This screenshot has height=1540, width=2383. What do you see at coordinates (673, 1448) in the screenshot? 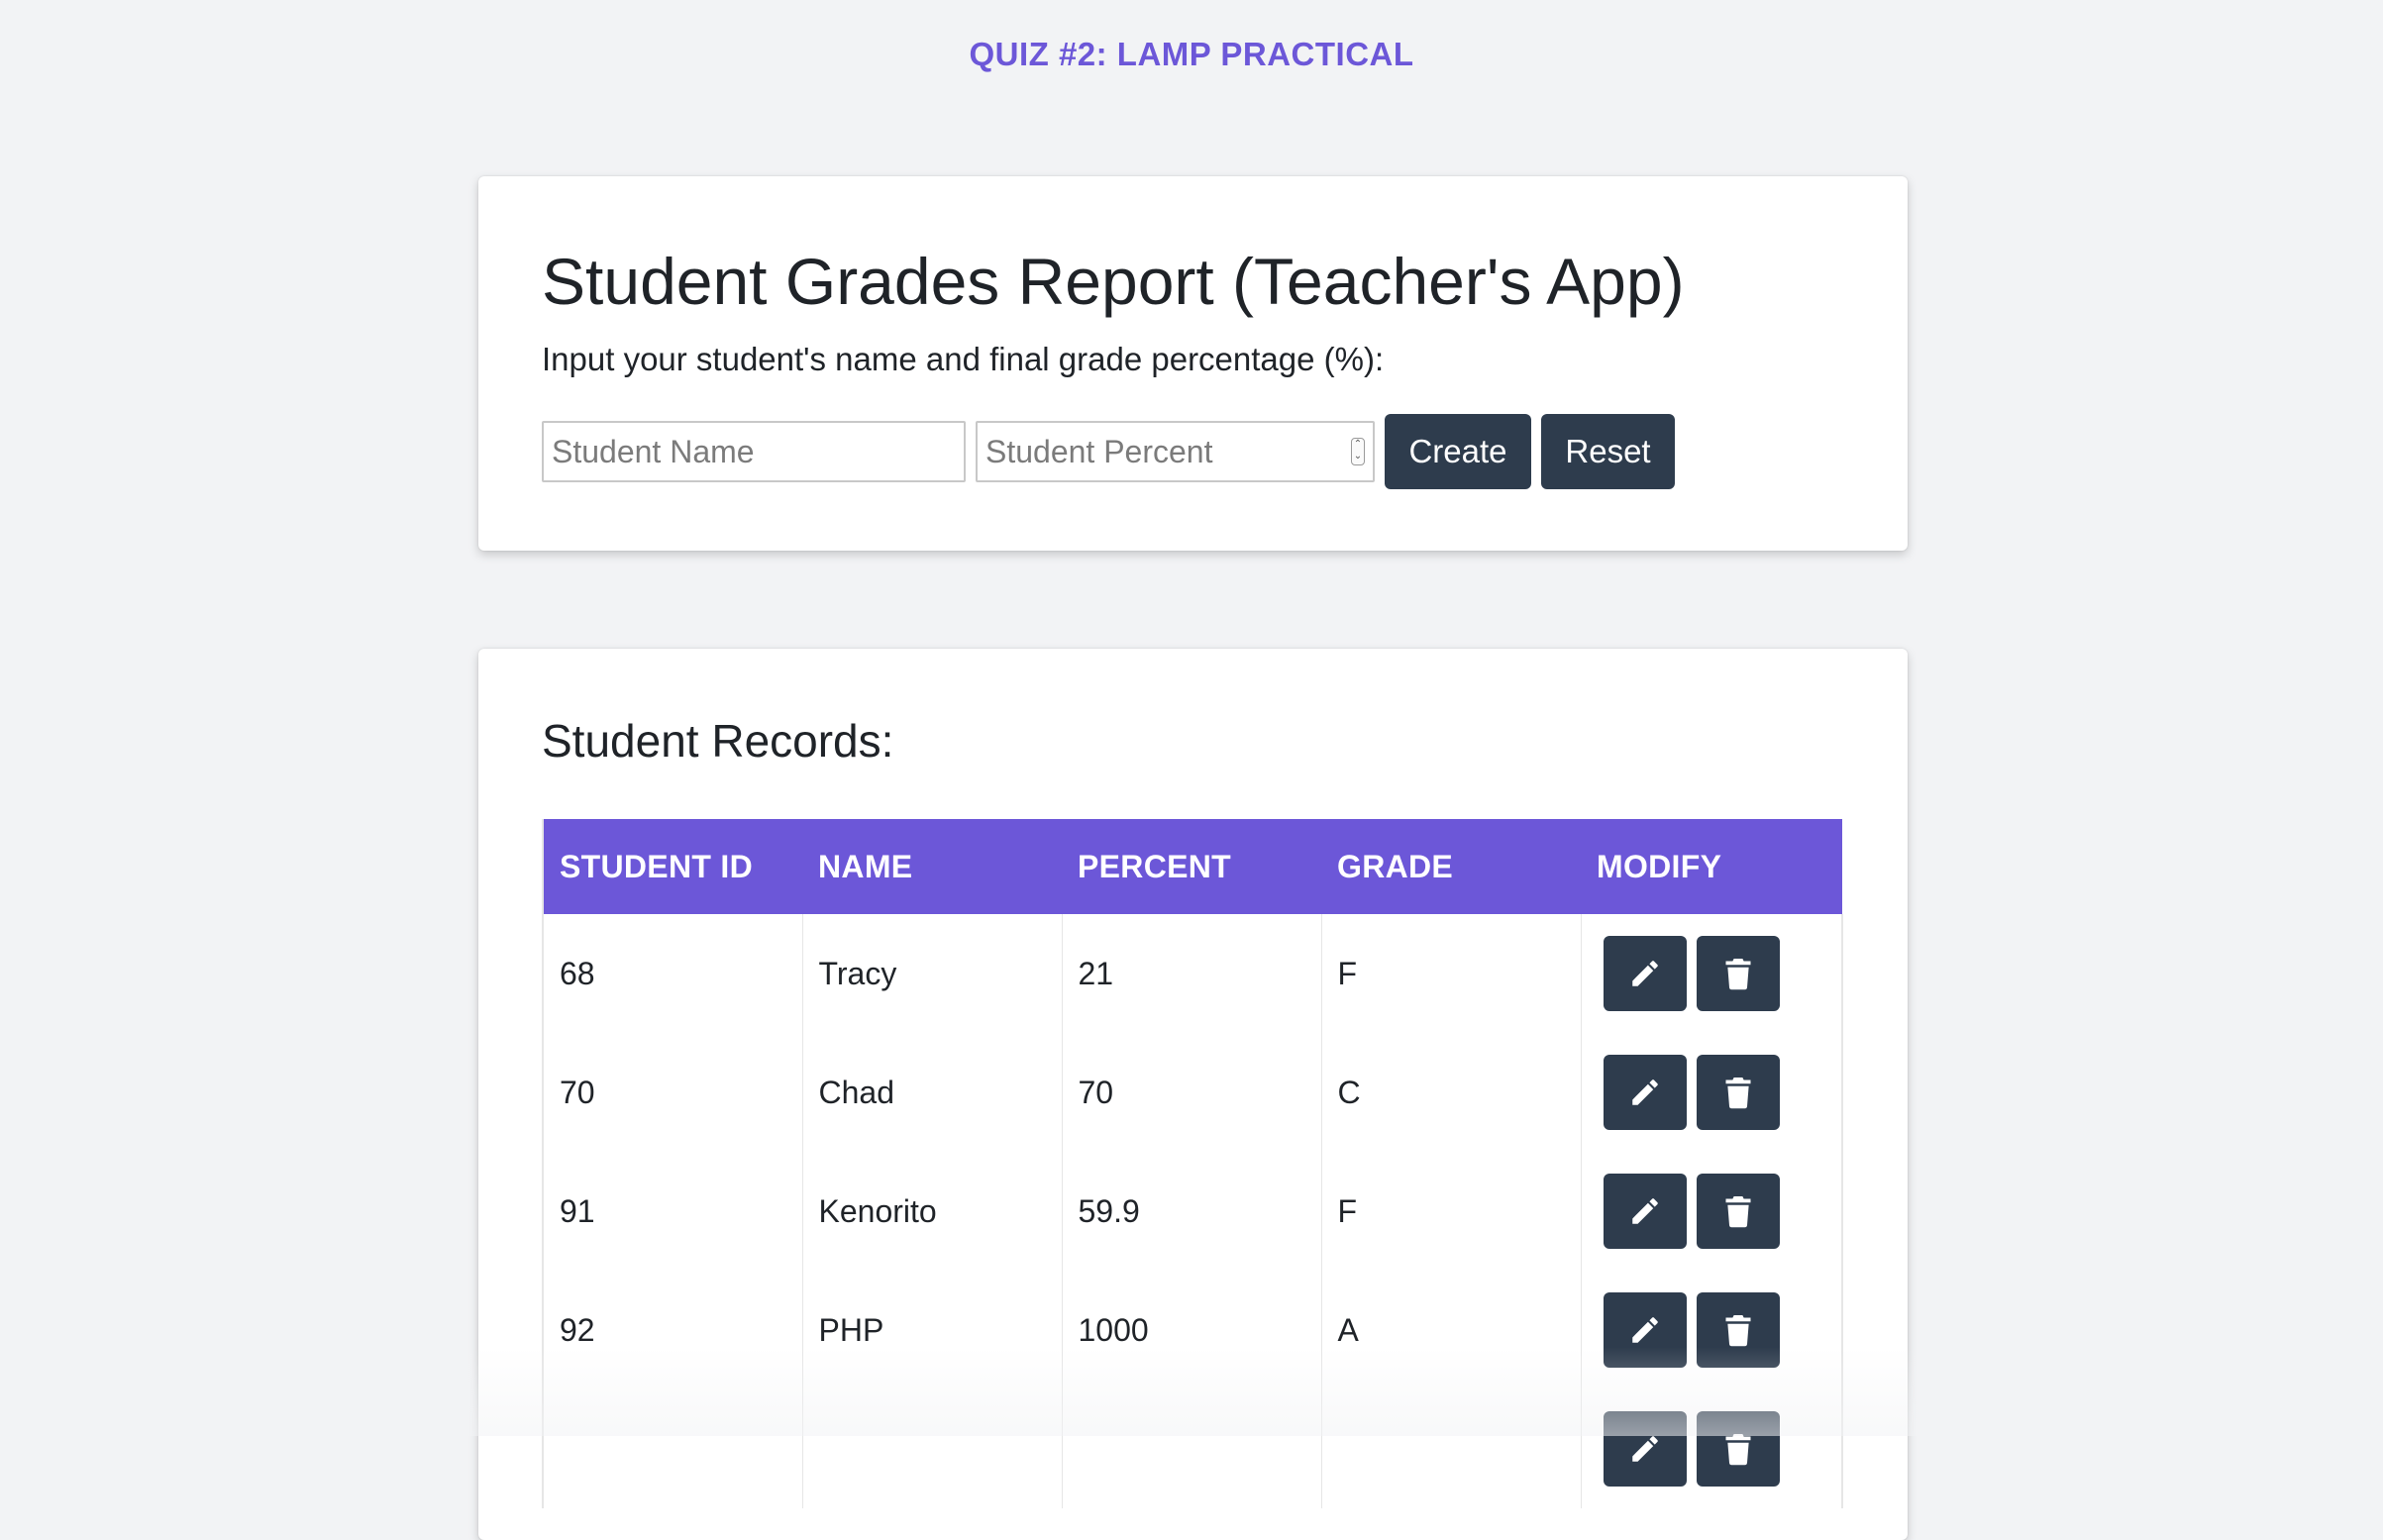
I see `cell-student-id` at bounding box center [673, 1448].